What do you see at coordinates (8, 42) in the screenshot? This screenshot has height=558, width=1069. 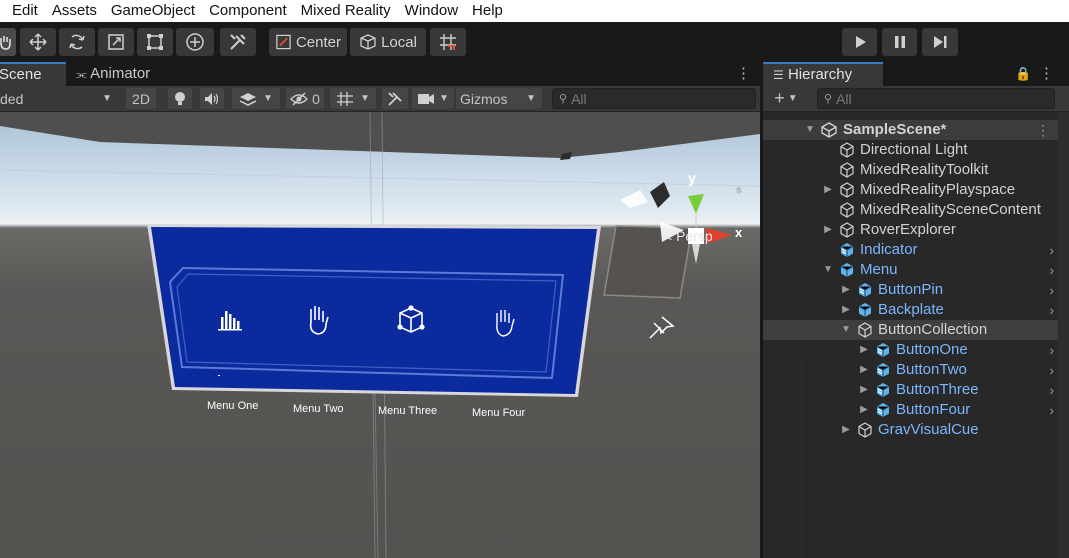 I see `hand-tool-button` at bounding box center [8, 42].